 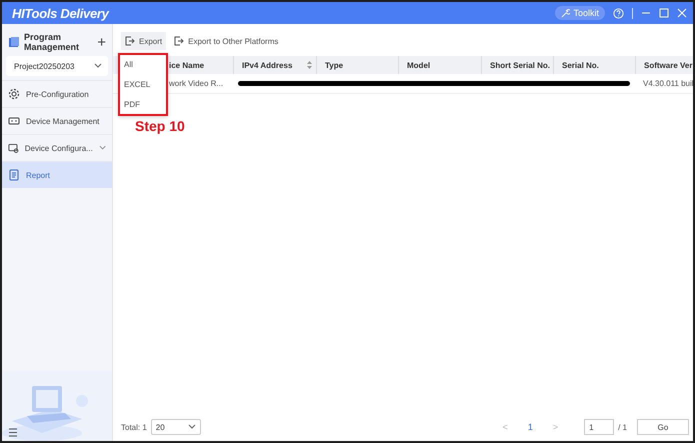 What do you see at coordinates (57, 66) in the screenshot?
I see `project-select: Project20250203` at bounding box center [57, 66].